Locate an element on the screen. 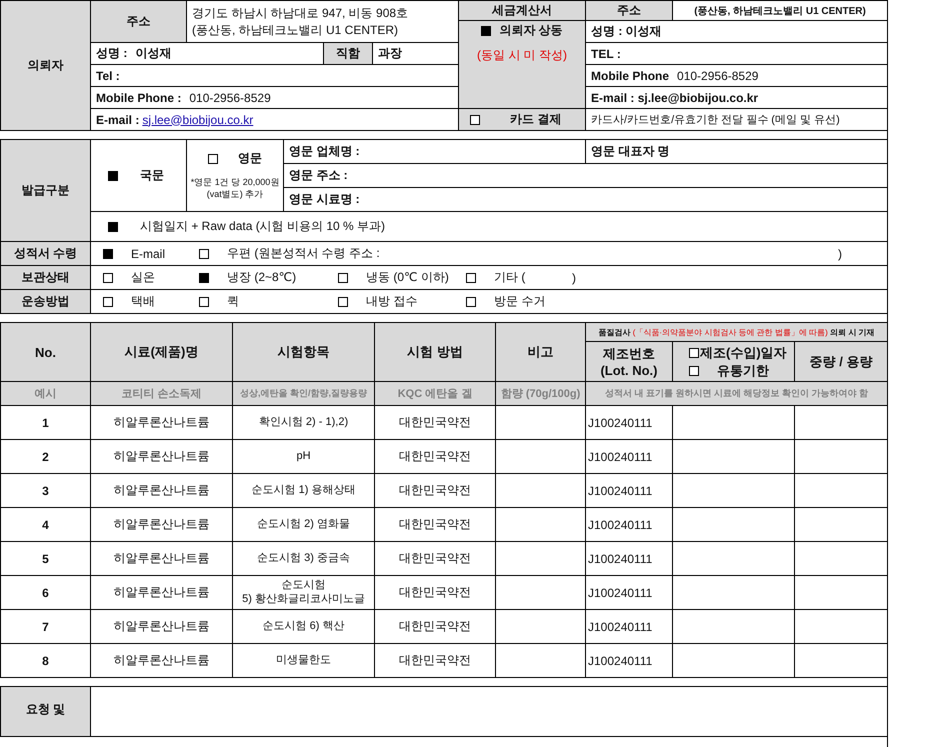 The image size is (928, 747). table-cell: KQC 에탄올 겔 is located at coordinates (435, 394).